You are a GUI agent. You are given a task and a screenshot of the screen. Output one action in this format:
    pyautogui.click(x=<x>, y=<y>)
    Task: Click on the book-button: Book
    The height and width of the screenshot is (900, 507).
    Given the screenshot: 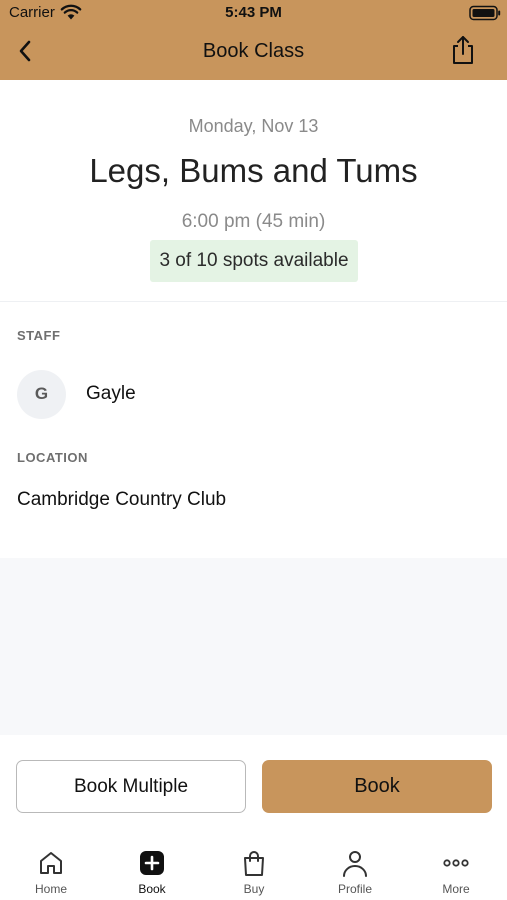 What is the action you would take?
    pyautogui.click(x=377, y=786)
    